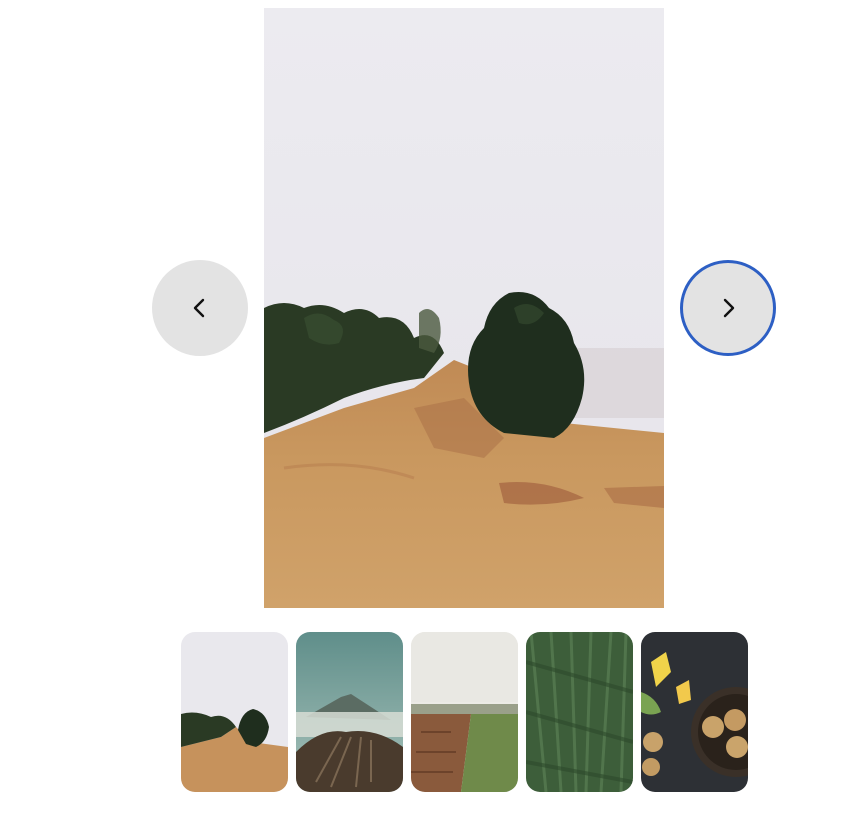  I want to click on thumbnail-grass, so click(579, 712).